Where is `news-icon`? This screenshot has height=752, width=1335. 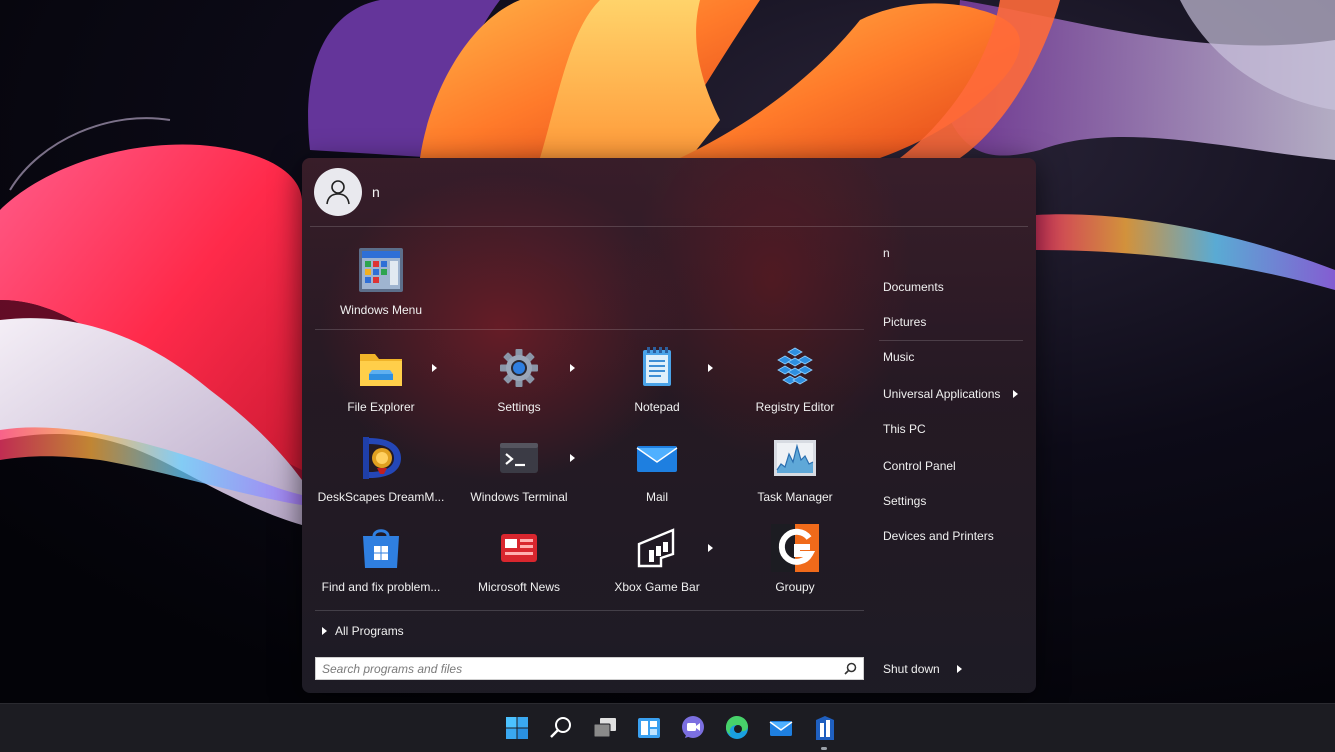 news-icon is located at coordinates (519, 548).